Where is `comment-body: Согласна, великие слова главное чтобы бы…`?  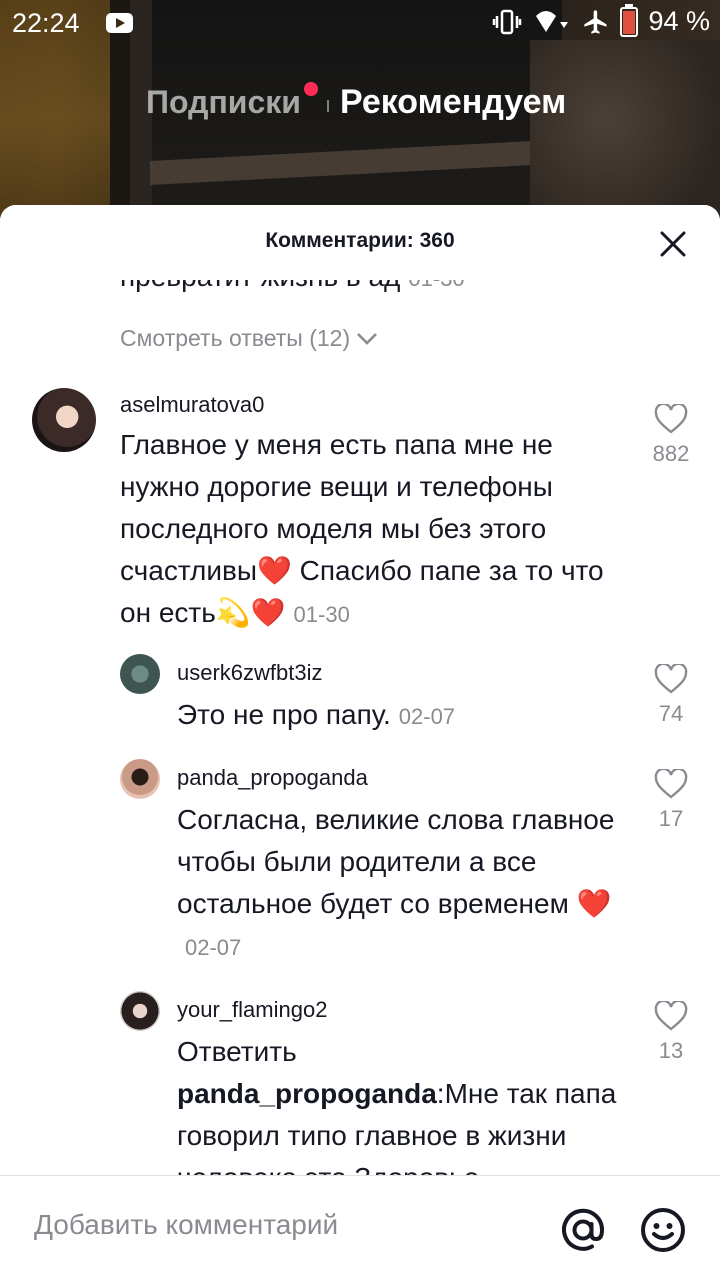 comment-body: Согласна, великие слова главное чтобы бы… is located at coordinates (396, 861).